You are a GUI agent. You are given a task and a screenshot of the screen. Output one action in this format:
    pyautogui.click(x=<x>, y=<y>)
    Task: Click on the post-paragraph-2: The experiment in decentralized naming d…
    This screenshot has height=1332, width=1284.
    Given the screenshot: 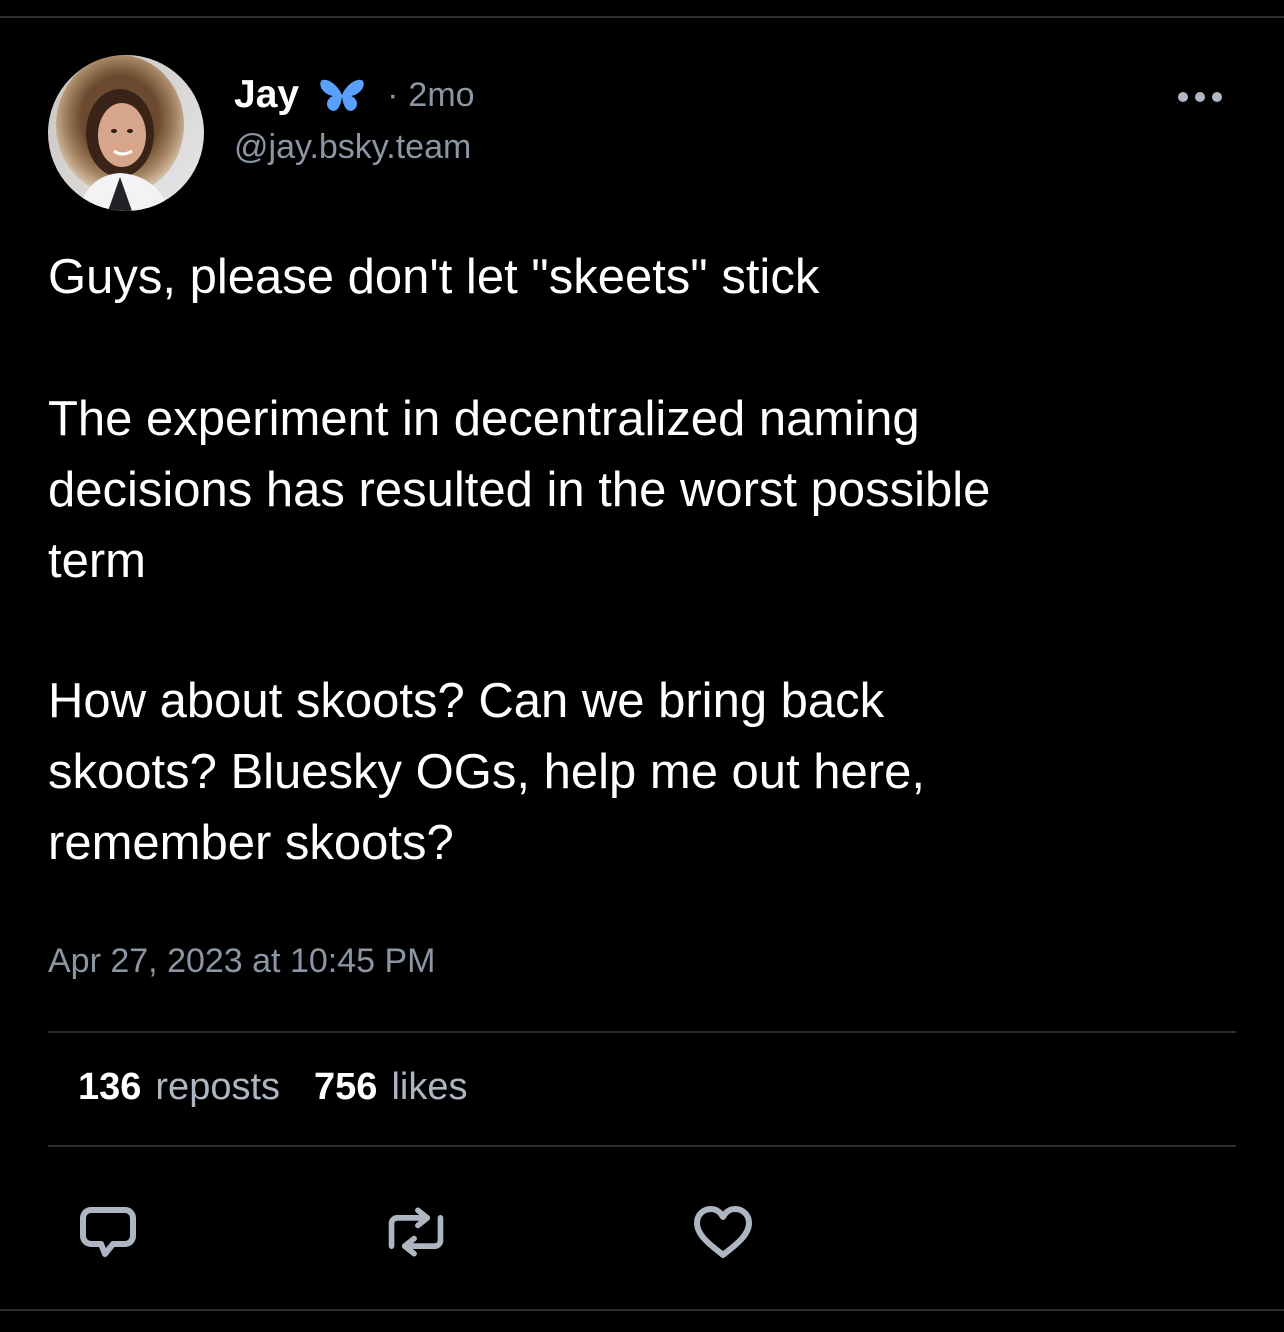 What is the action you would take?
    pyautogui.click(x=638, y=490)
    